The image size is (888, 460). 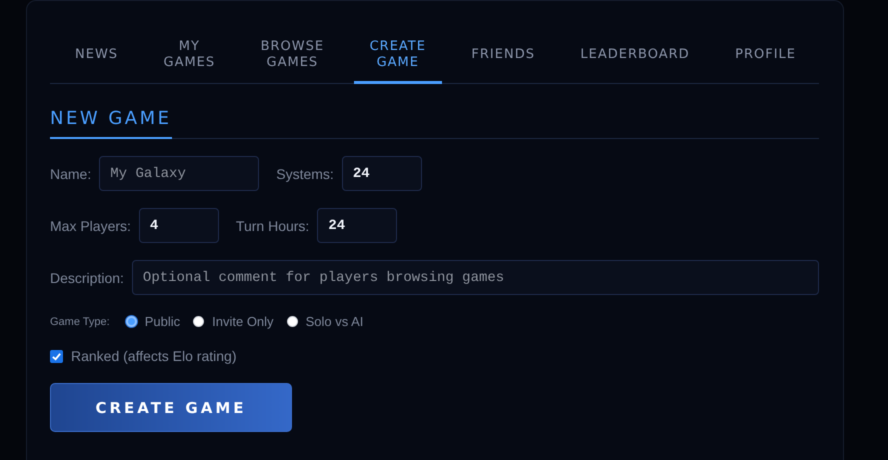 I want to click on field-label: Game Type:, so click(x=80, y=322).